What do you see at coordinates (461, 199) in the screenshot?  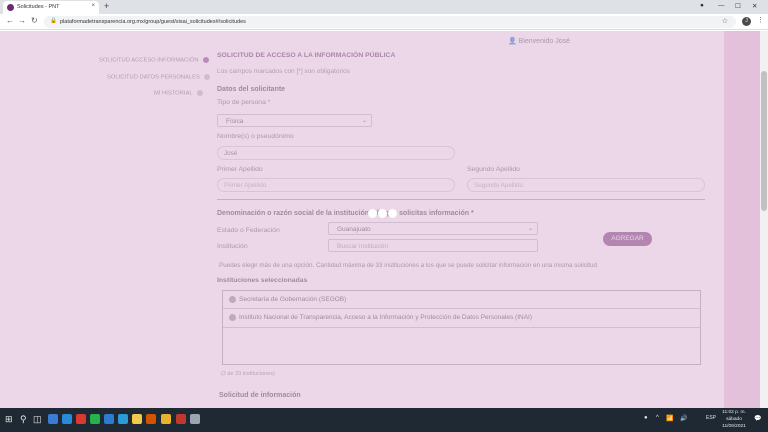 I see `section-divider` at bounding box center [461, 199].